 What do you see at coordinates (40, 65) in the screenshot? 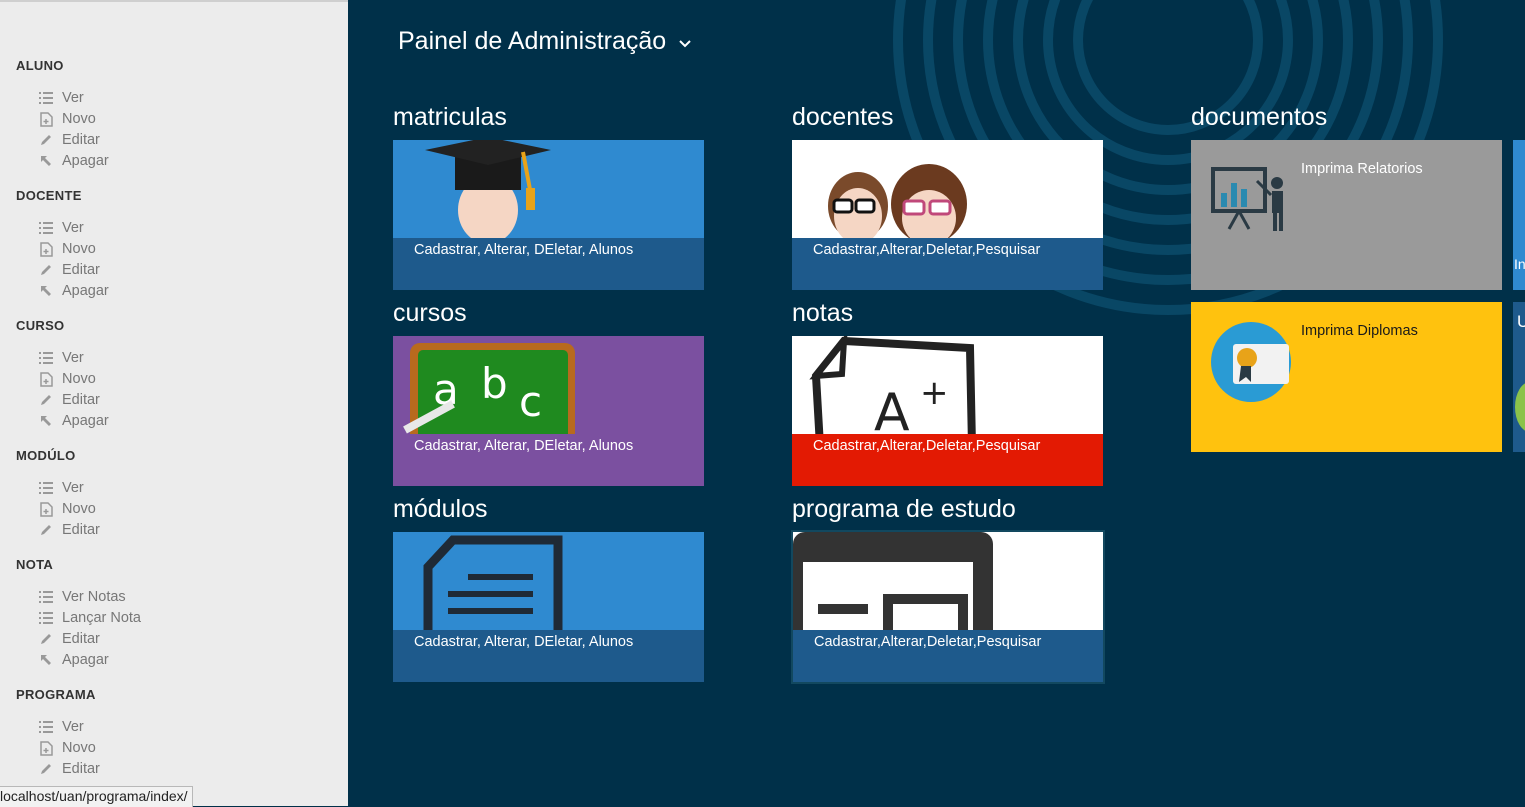
I see `sidebar-section-title: ALUNO` at bounding box center [40, 65].